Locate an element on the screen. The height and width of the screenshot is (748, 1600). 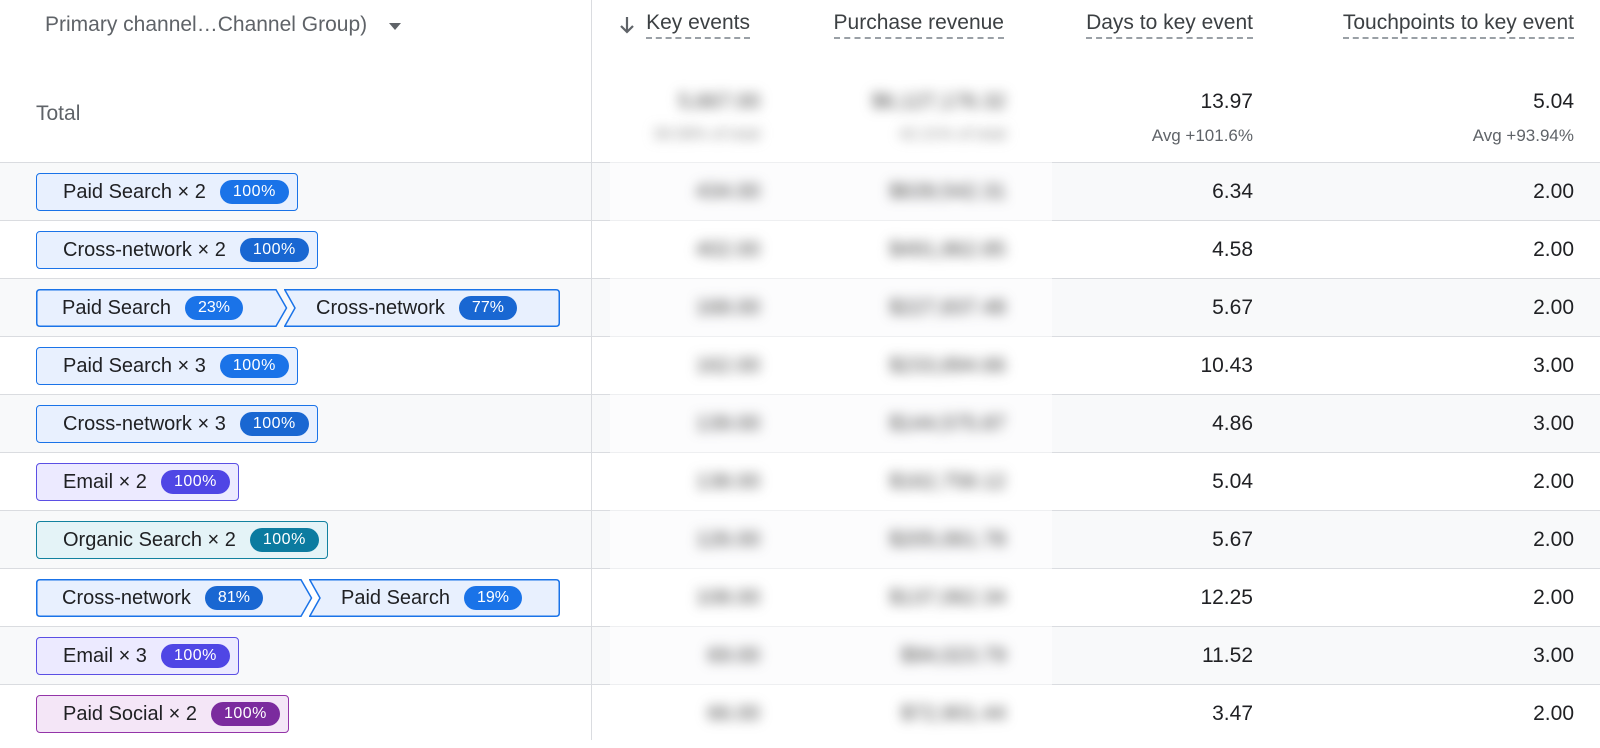
chip-label: Organic Search × 2 is located at coordinates (149, 539).